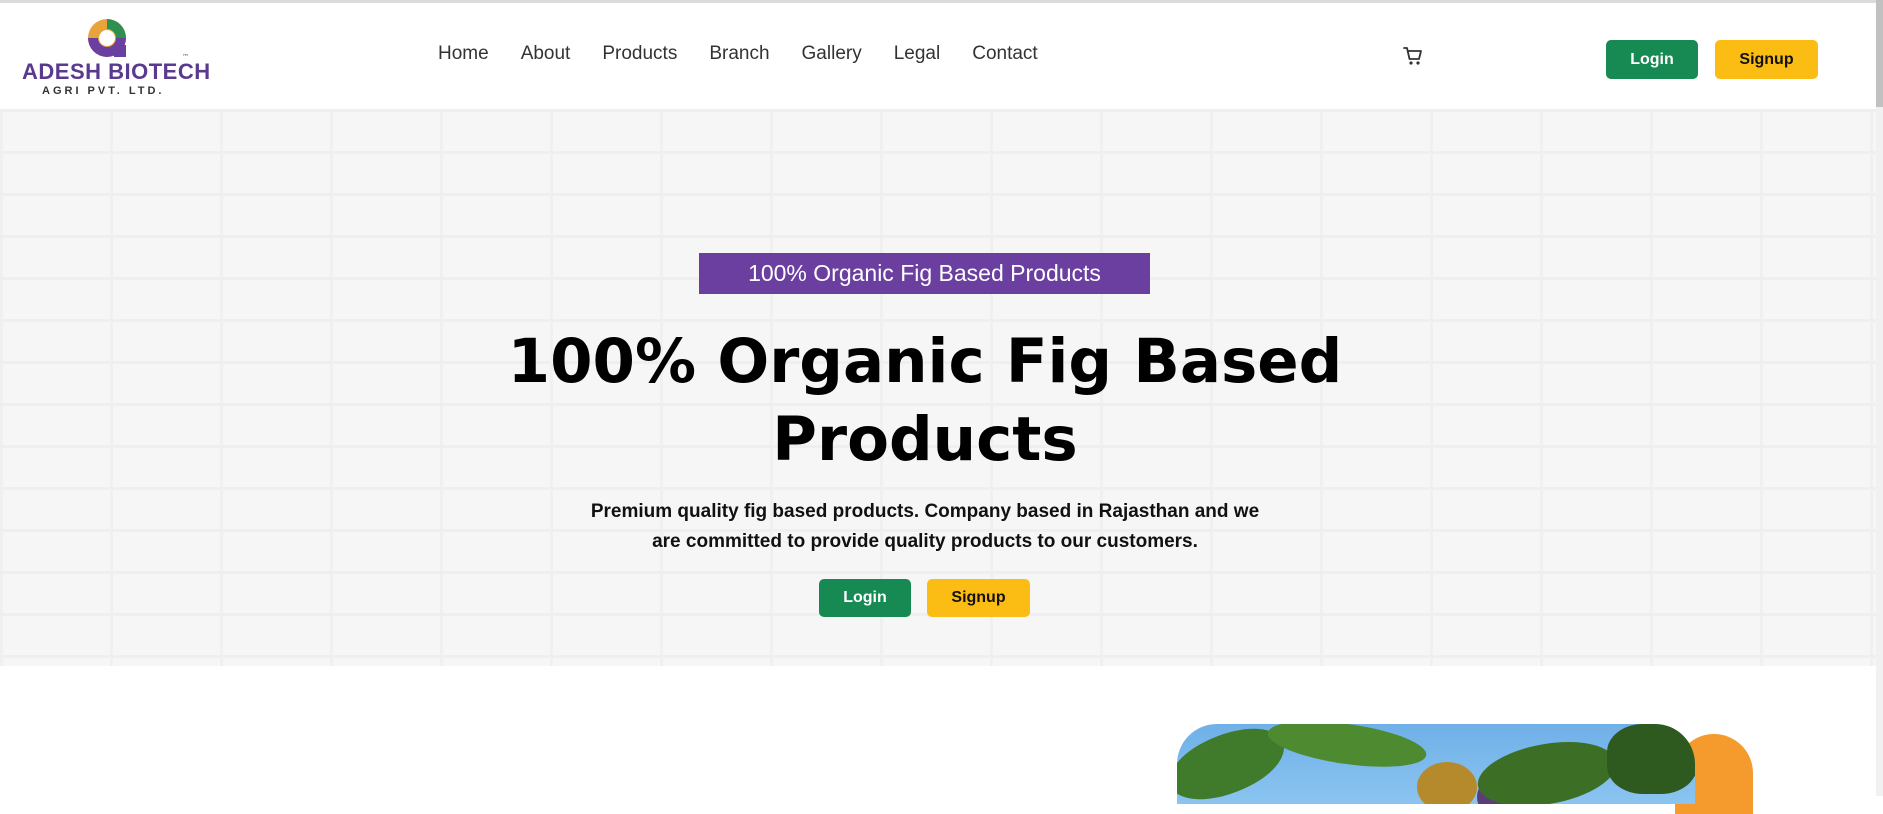 The image size is (1883, 814). What do you see at coordinates (1652, 59) in the screenshot?
I see `header-login-button: Login` at bounding box center [1652, 59].